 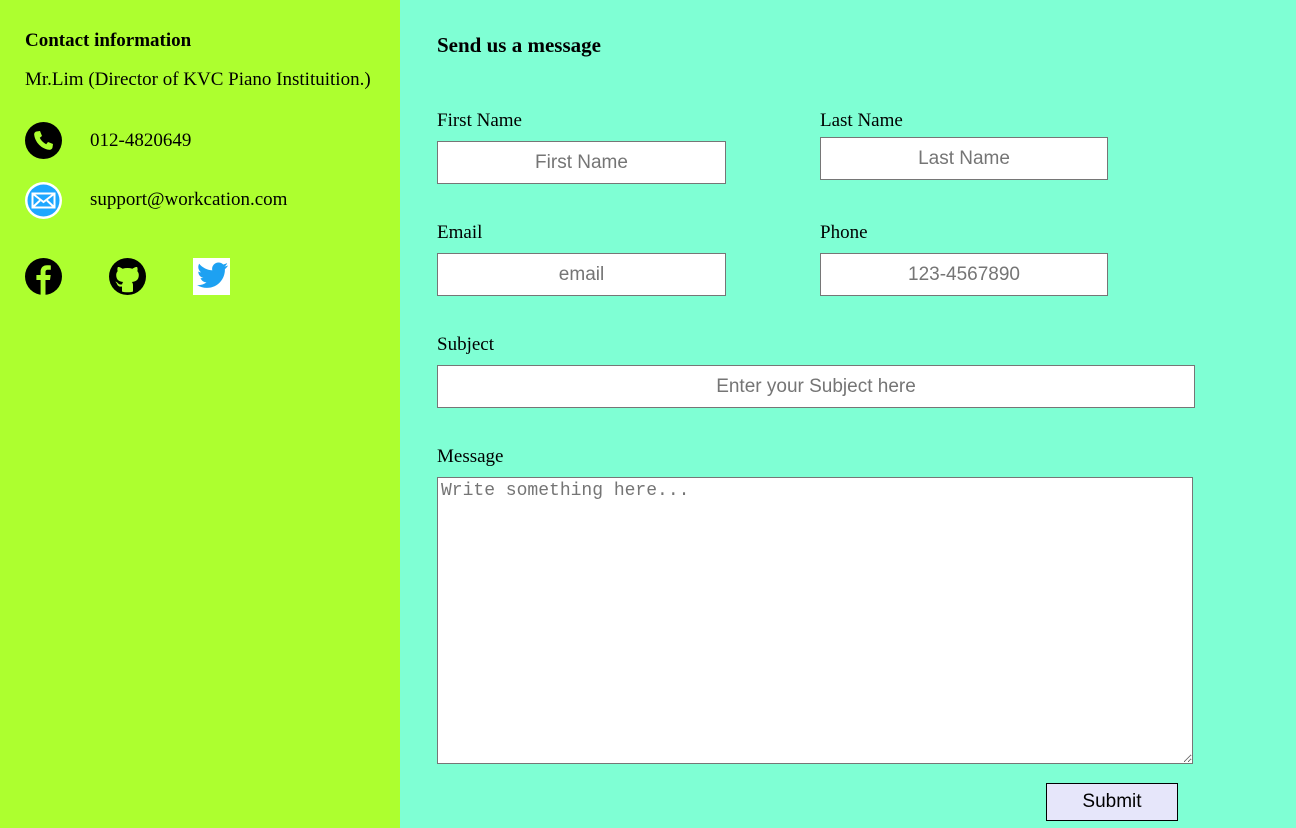 What do you see at coordinates (964, 158) in the screenshot?
I see `last-name-input` at bounding box center [964, 158].